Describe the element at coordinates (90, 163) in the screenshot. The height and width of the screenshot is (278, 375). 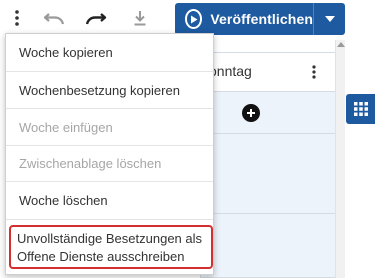
I see `menu-item-label: Zwischenablage löschen` at that location.